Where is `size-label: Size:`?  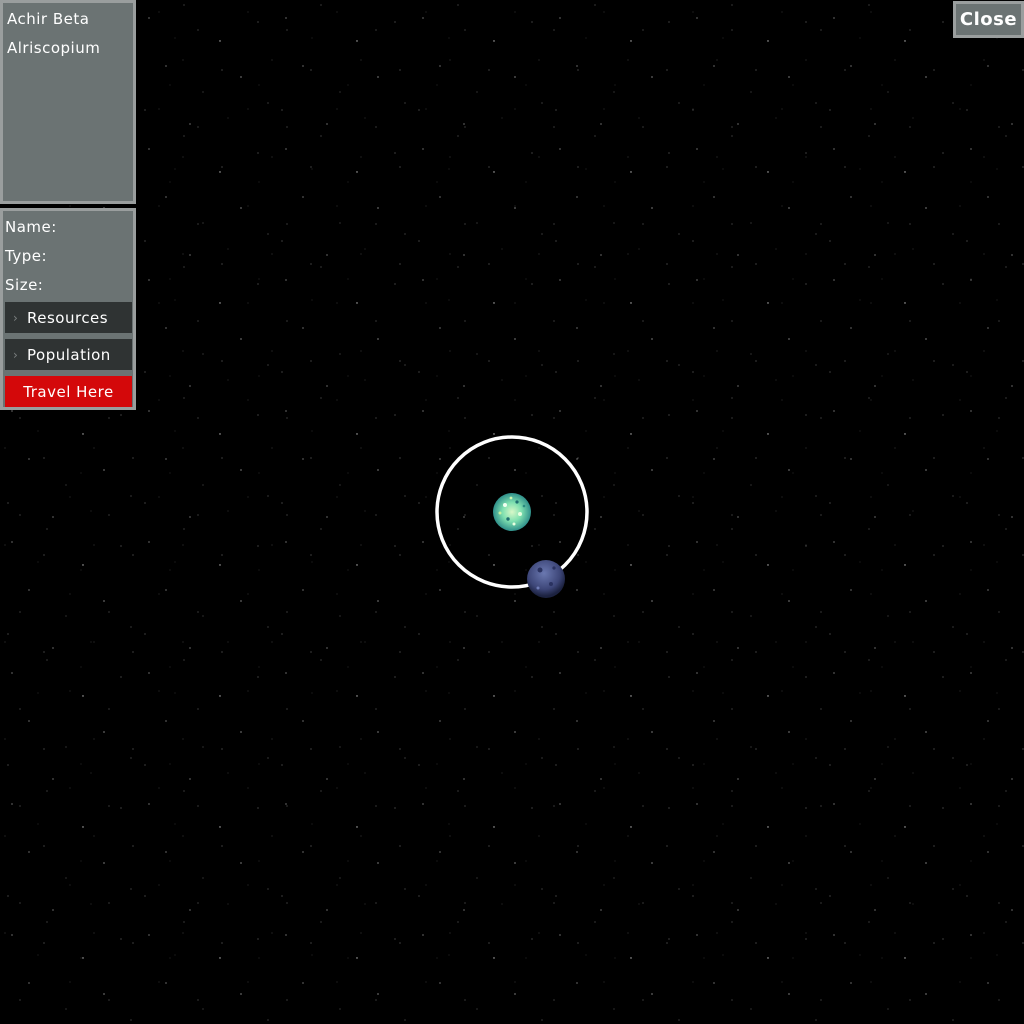 size-label: Size: is located at coordinates (24, 285).